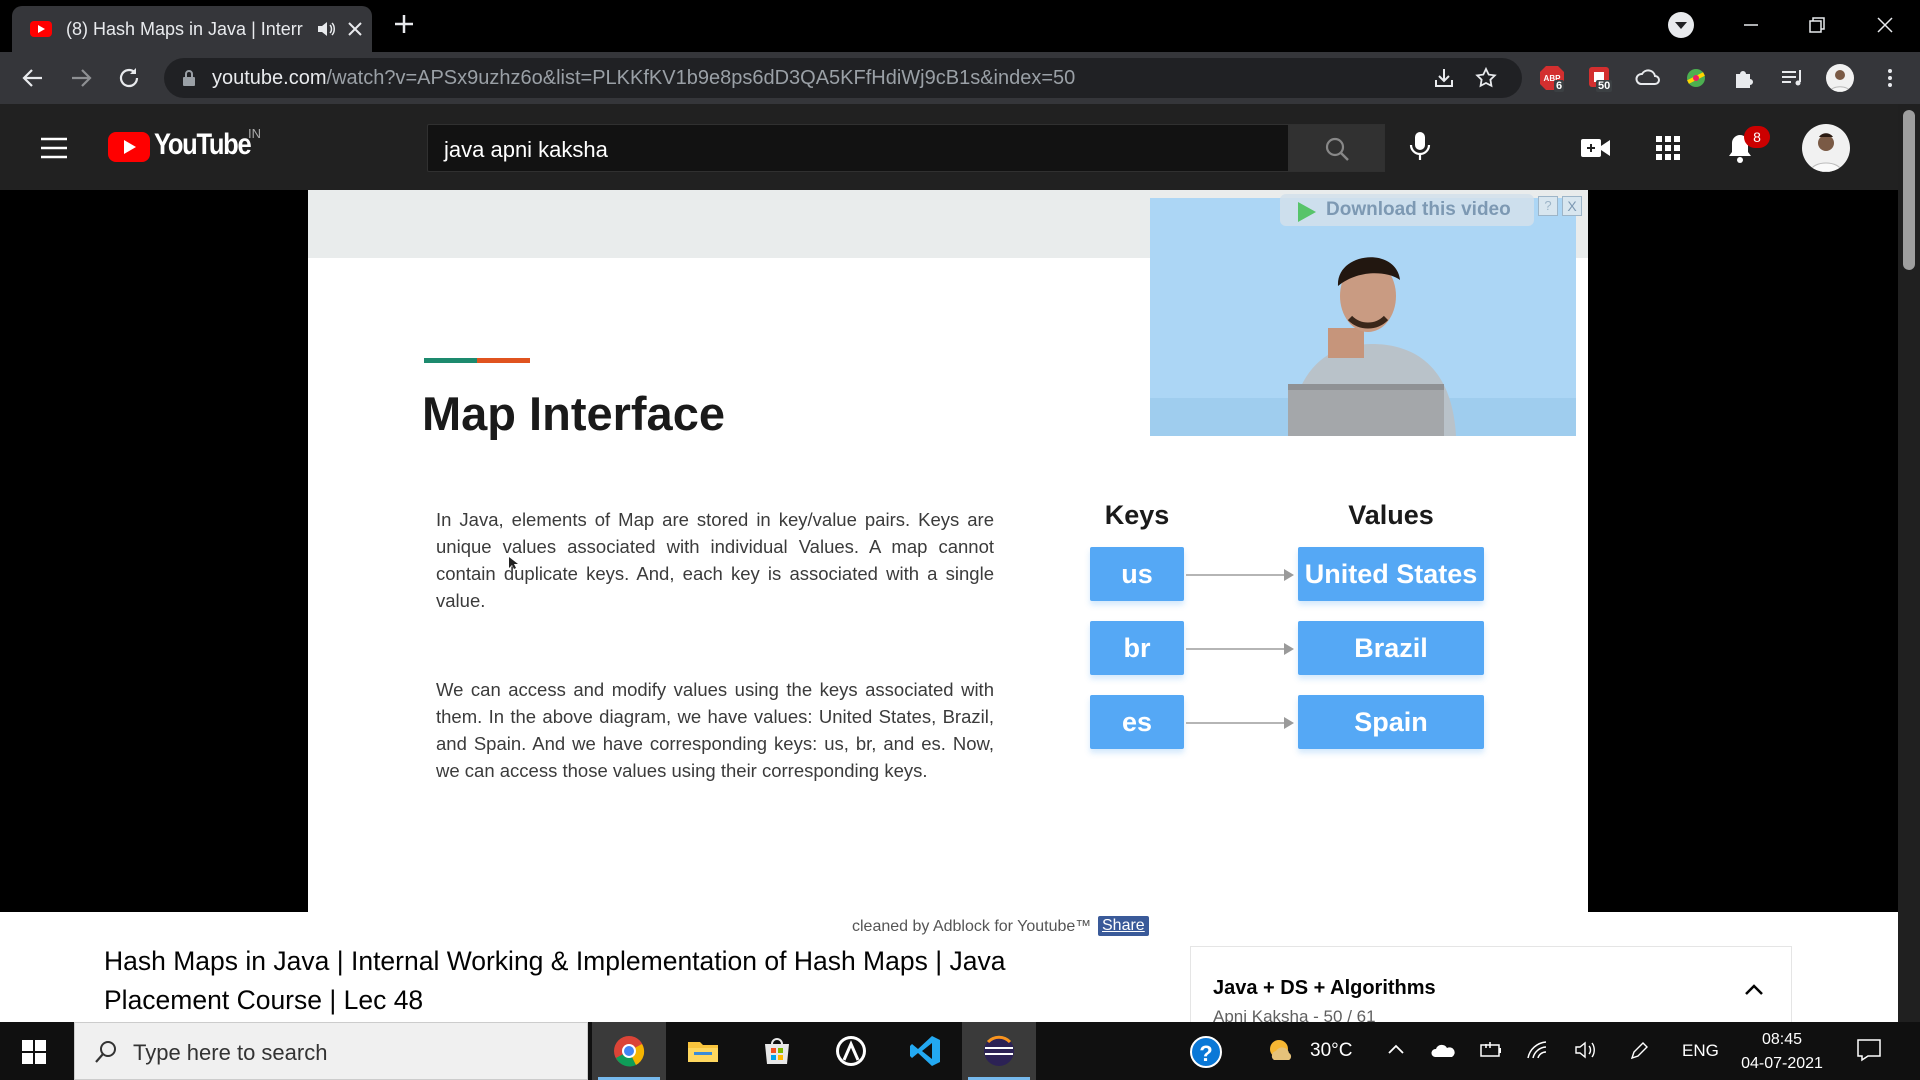  I want to click on playlist-title: Java + DS + Algorithms, so click(1324, 988).